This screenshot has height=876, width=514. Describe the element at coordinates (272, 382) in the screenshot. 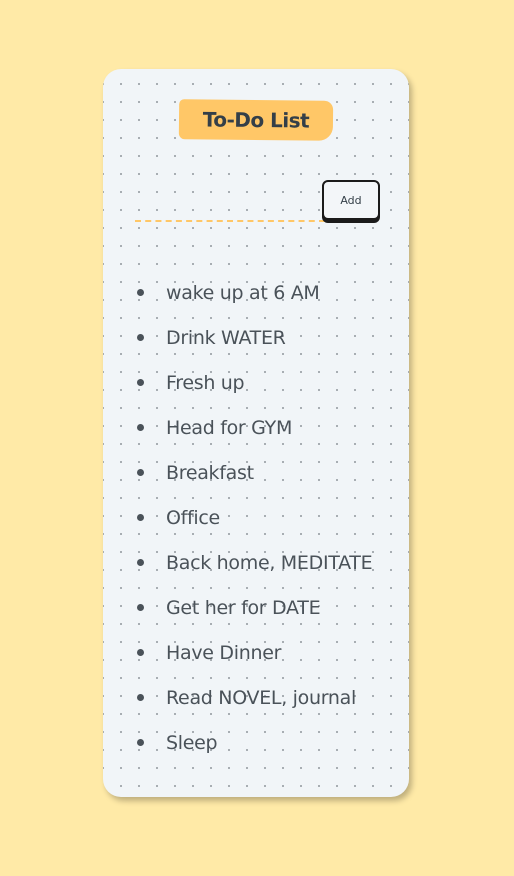

I see `list-item: Fresh up` at that location.